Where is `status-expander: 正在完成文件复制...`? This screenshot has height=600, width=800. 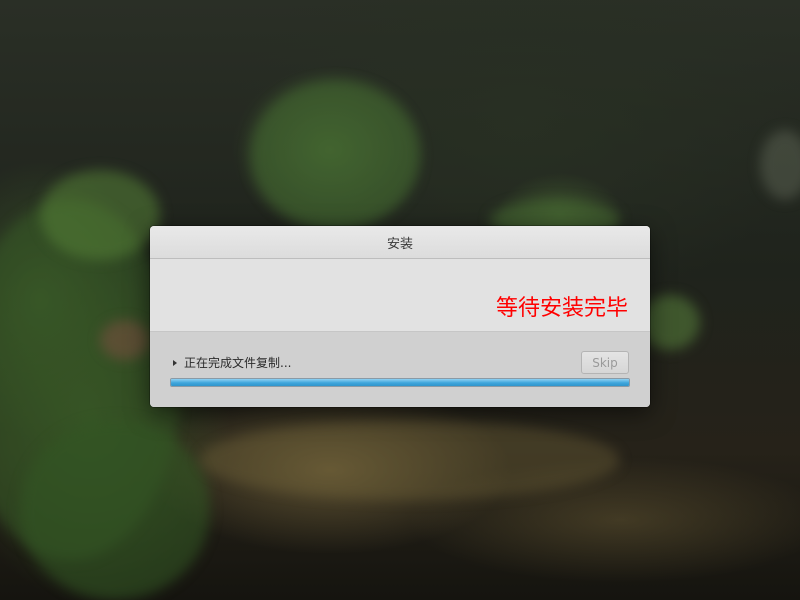
status-expander: 正在完成文件复制... is located at coordinates (232, 362).